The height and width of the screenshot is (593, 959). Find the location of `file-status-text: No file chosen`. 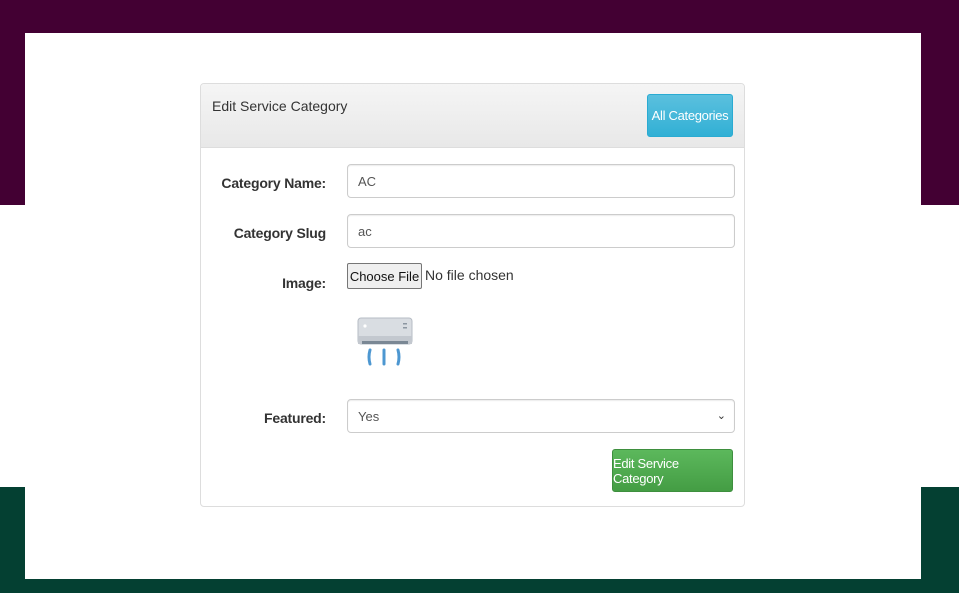

file-status-text: No file chosen is located at coordinates (469, 275).